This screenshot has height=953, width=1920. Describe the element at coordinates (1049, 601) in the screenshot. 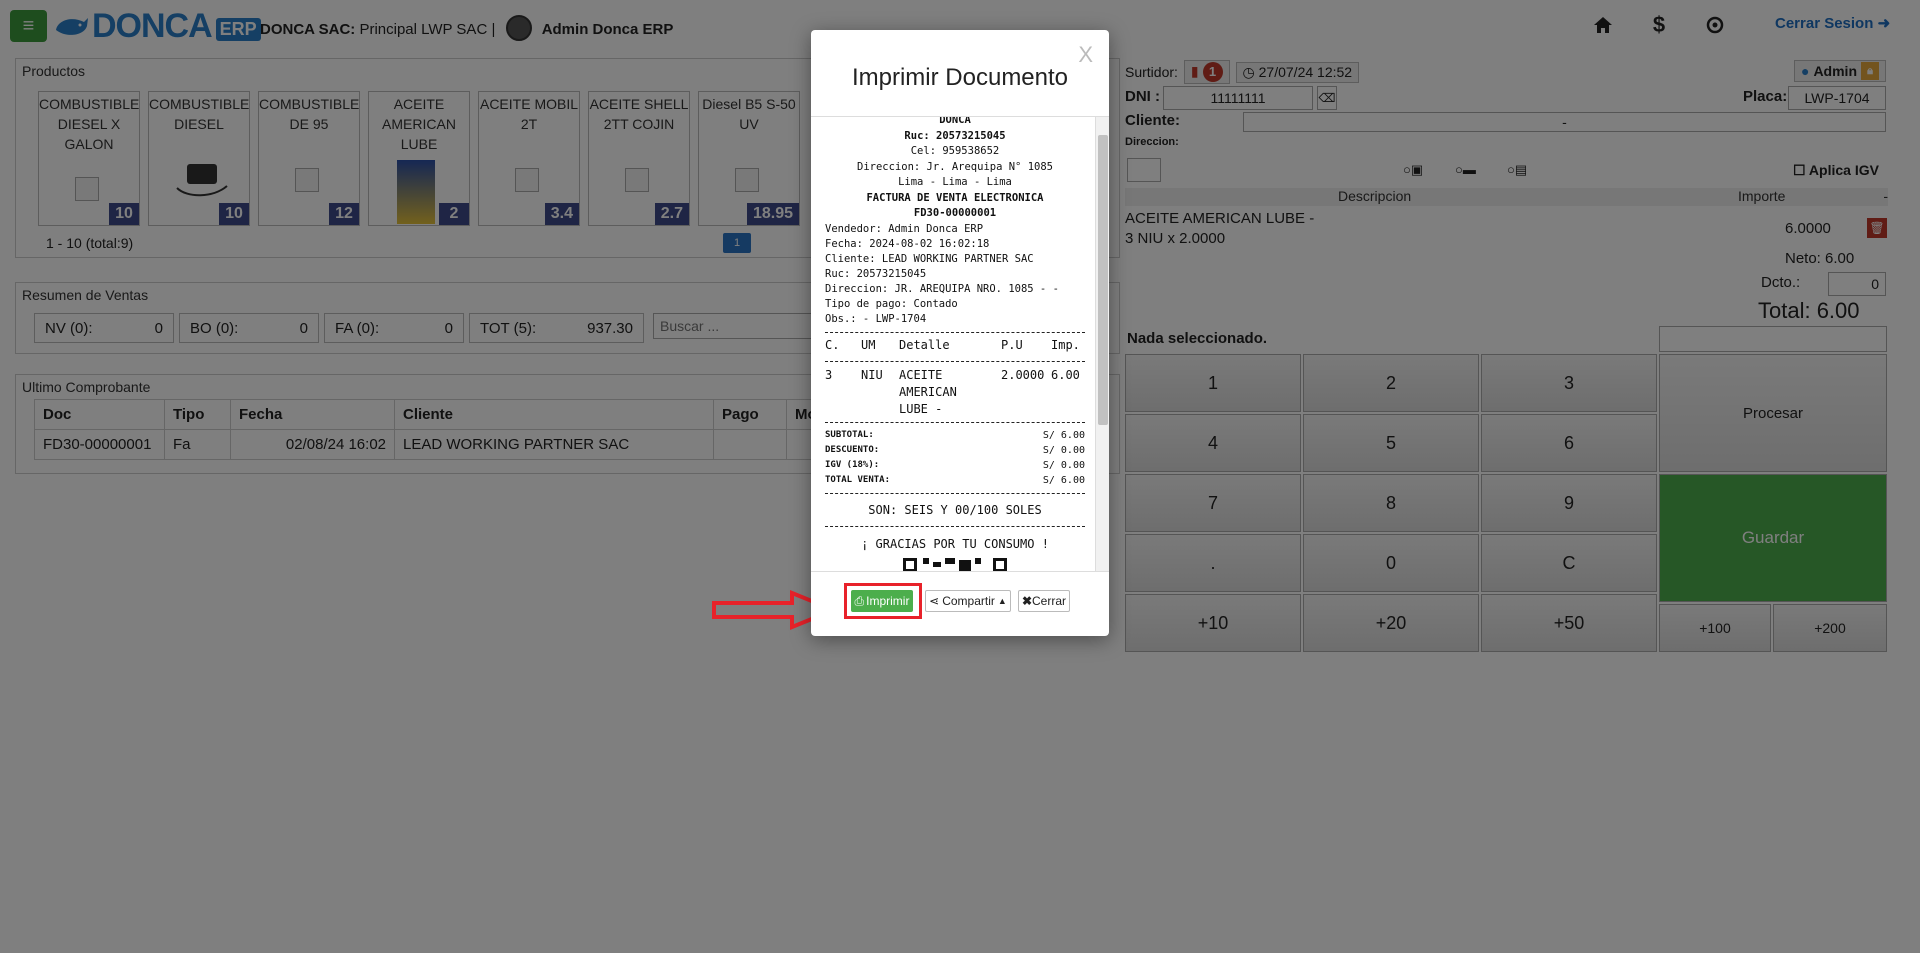

I see `close-label: Cerrar` at that location.